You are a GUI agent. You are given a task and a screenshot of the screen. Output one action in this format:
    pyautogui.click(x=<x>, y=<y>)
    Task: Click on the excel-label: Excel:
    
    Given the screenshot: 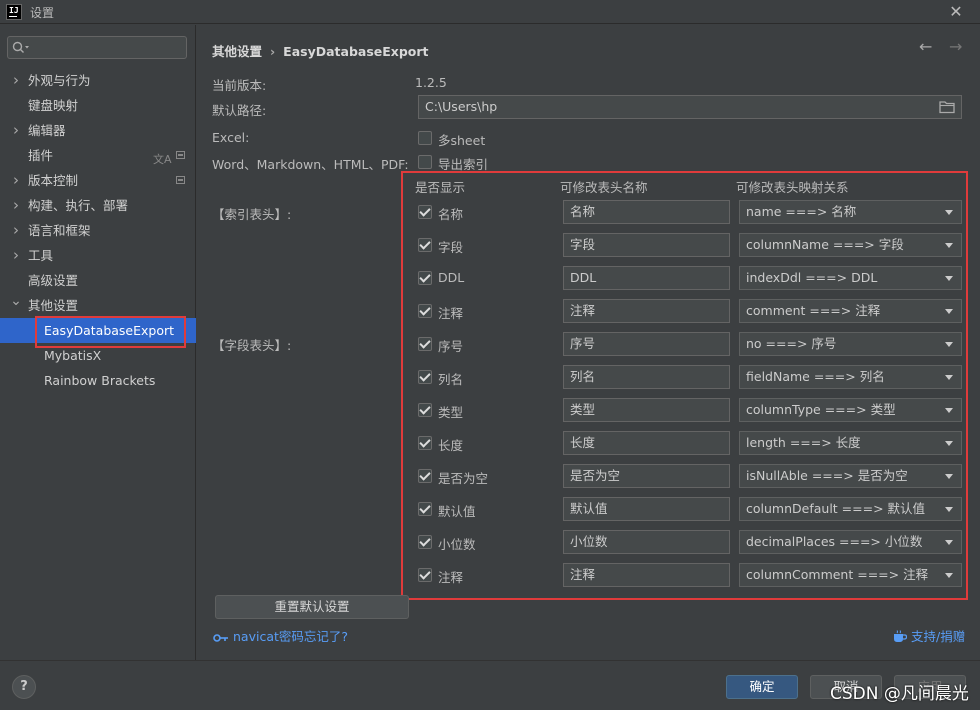 What is the action you would take?
    pyautogui.click(x=231, y=137)
    